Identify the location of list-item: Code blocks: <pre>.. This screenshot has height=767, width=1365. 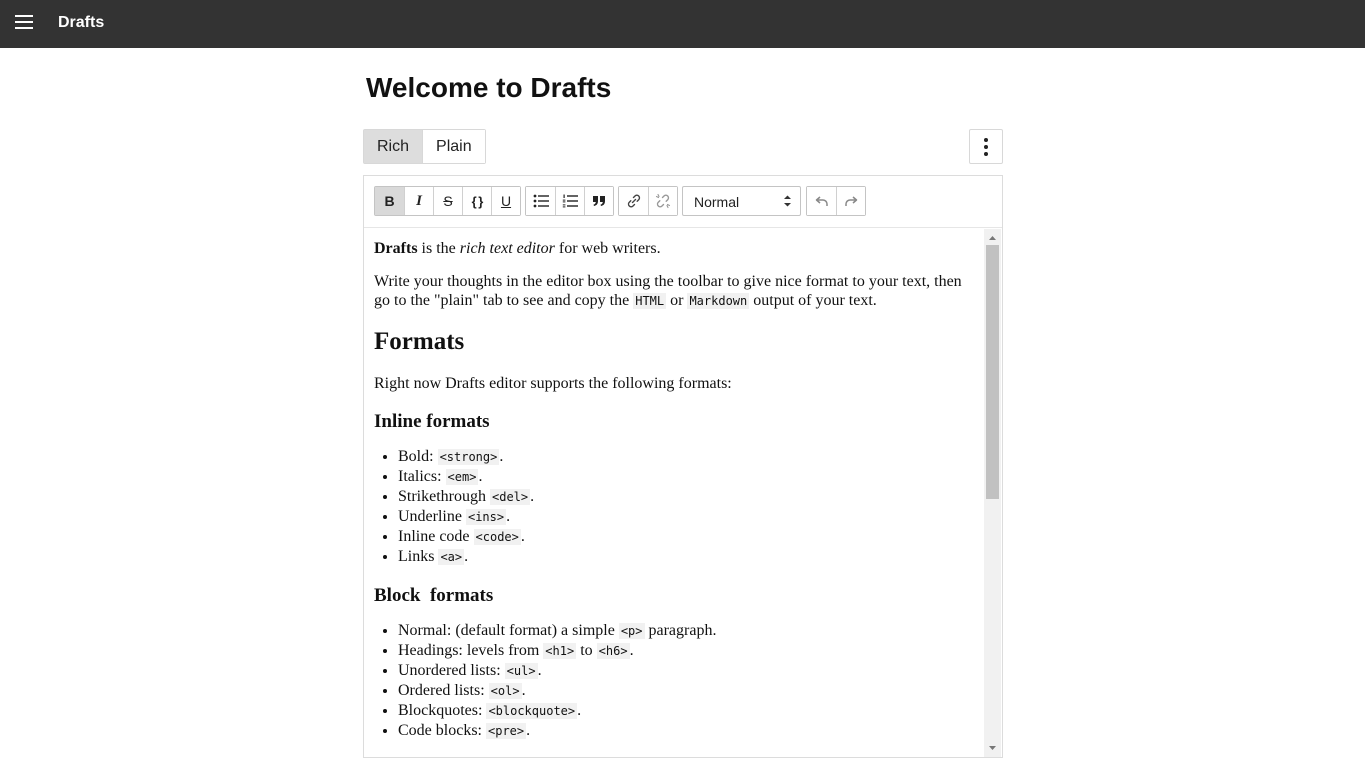
(686, 731).